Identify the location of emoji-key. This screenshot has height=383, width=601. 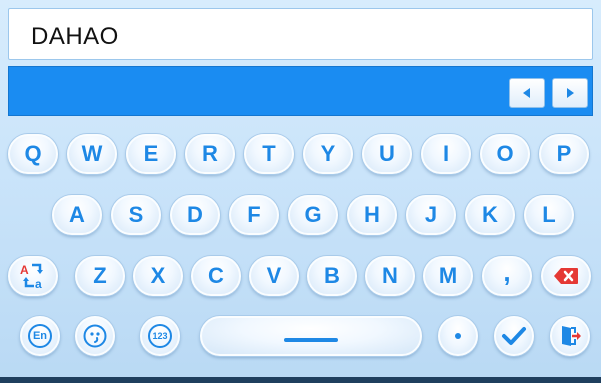
(95, 336).